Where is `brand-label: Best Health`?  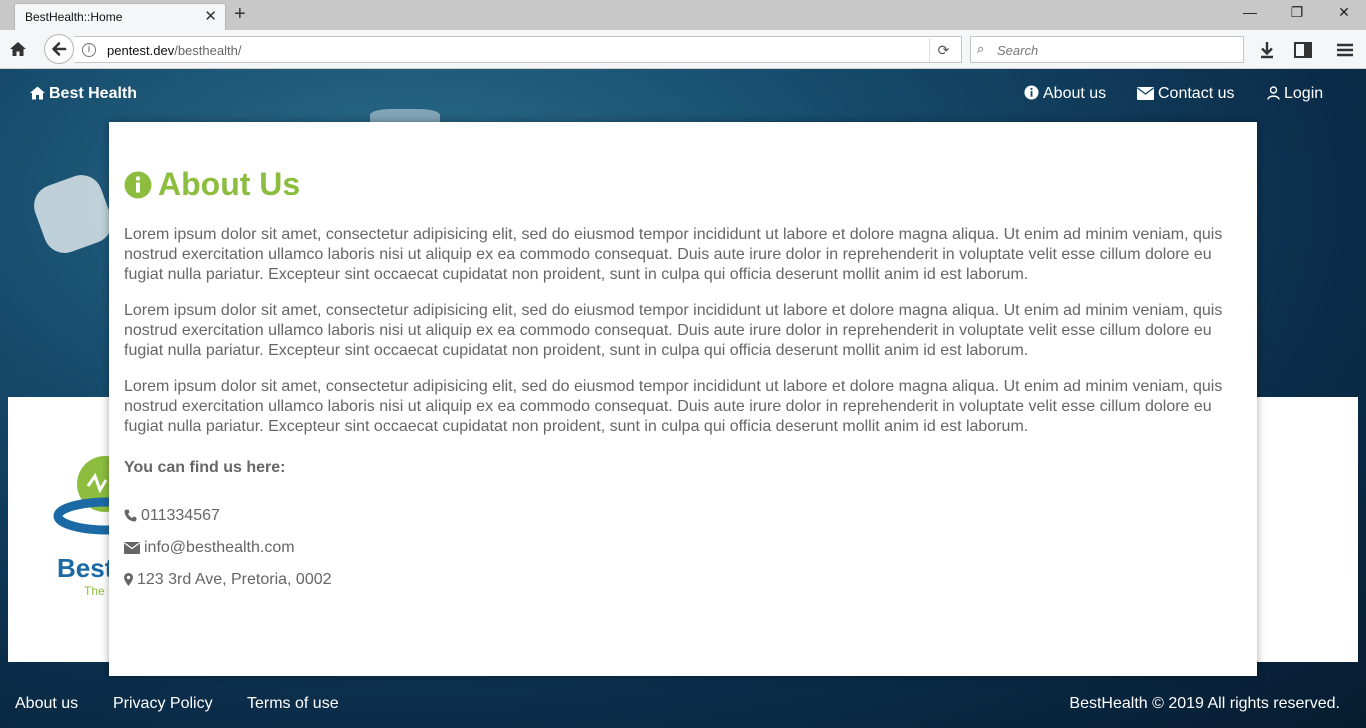 brand-label: Best Health is located at coordinates (93, 93).